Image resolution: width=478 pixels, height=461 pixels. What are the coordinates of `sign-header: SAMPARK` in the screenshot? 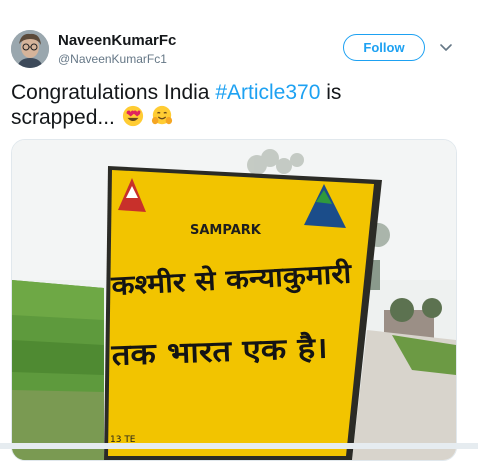 It's located at (226, 230).